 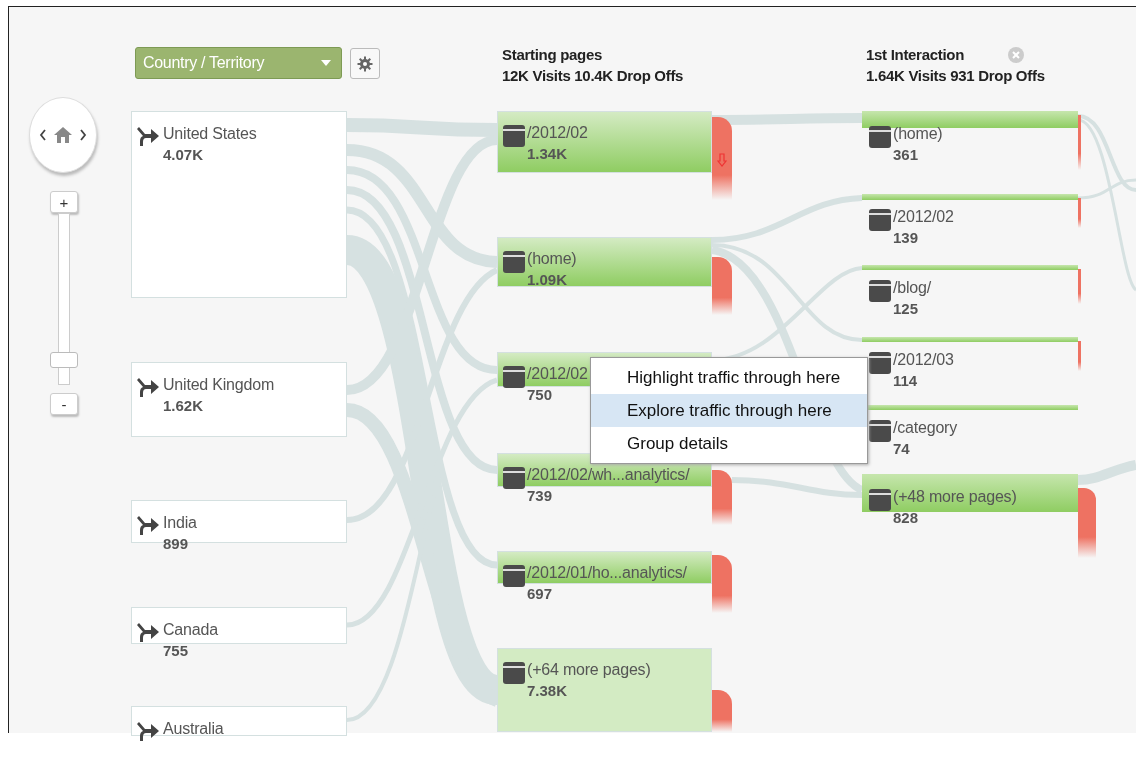 What do you see at coordinates (906, 309) in the screenshot?
I see `visit-count: 125` at bounding box center [906, 309].